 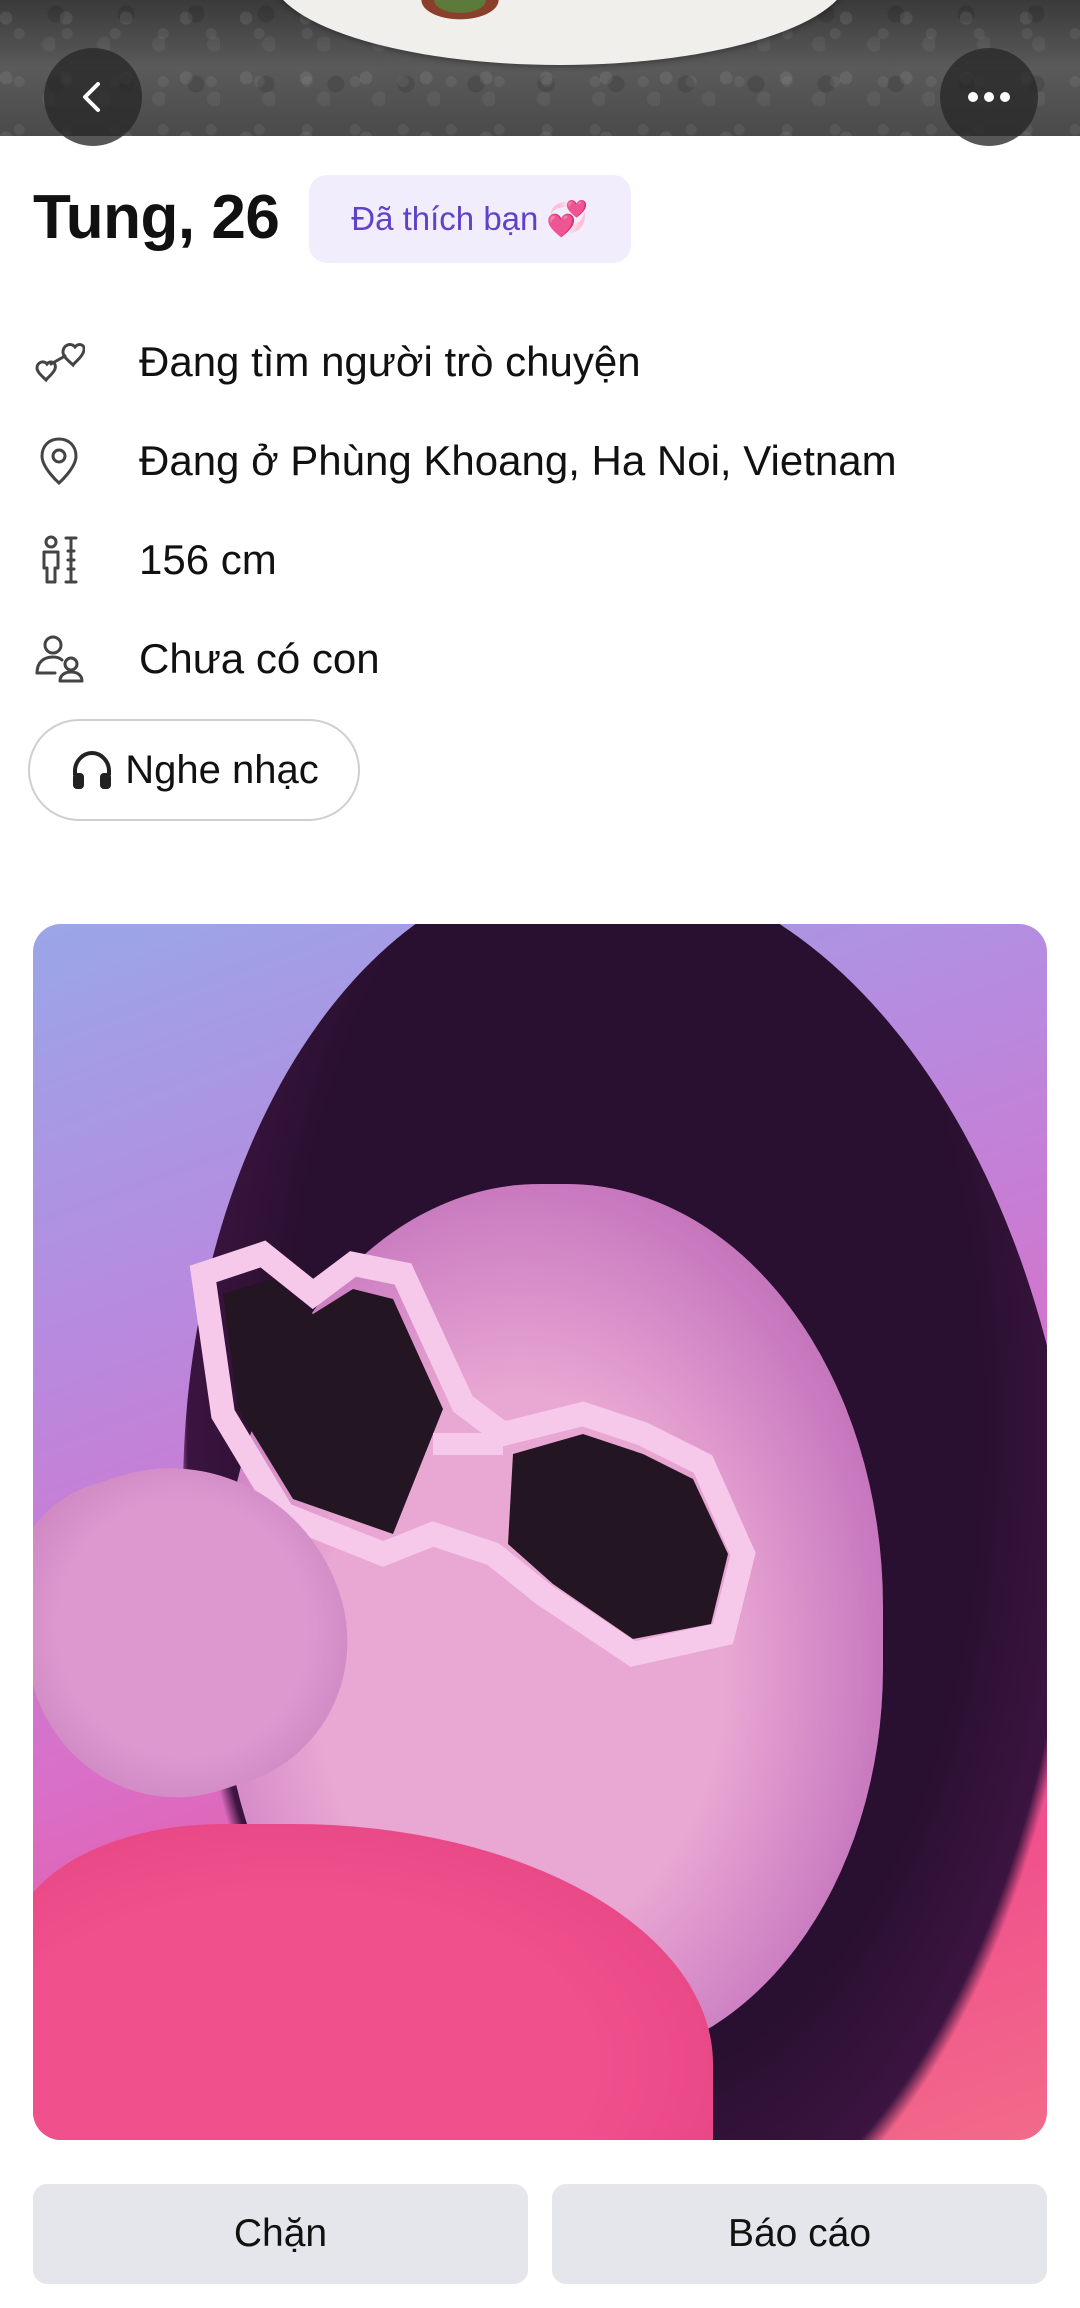 I want to click on back-button, so click(x=93, y=97).